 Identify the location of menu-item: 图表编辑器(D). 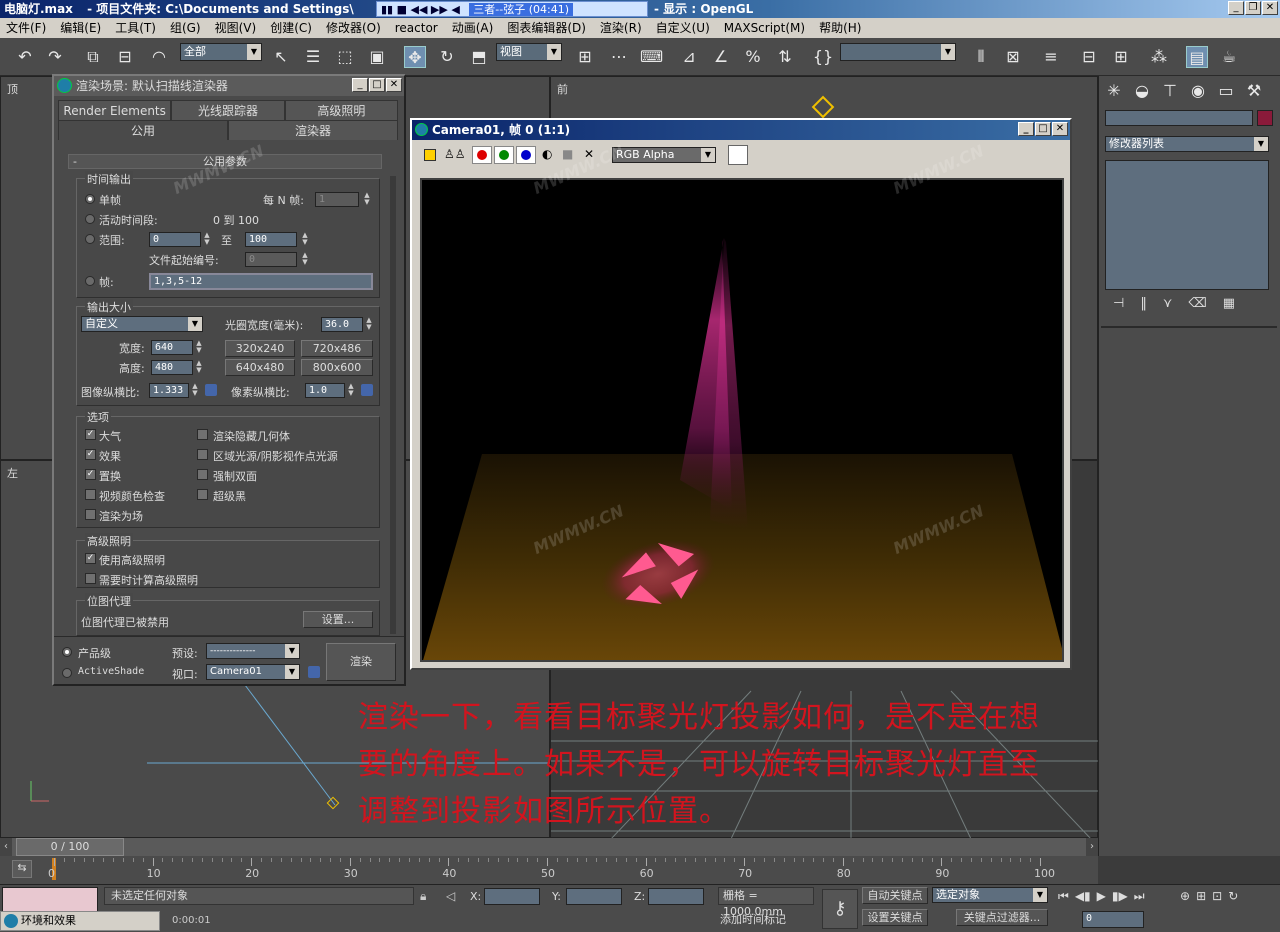
(546, 28).